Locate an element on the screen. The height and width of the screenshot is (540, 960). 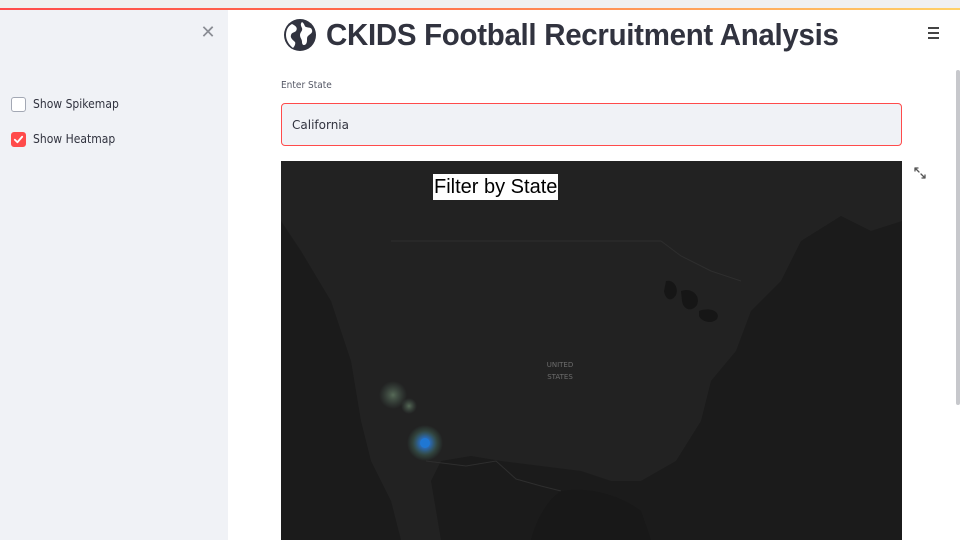
page-header: CKIDS Football Recruitment Analysis is located at coordinates (574, 35).